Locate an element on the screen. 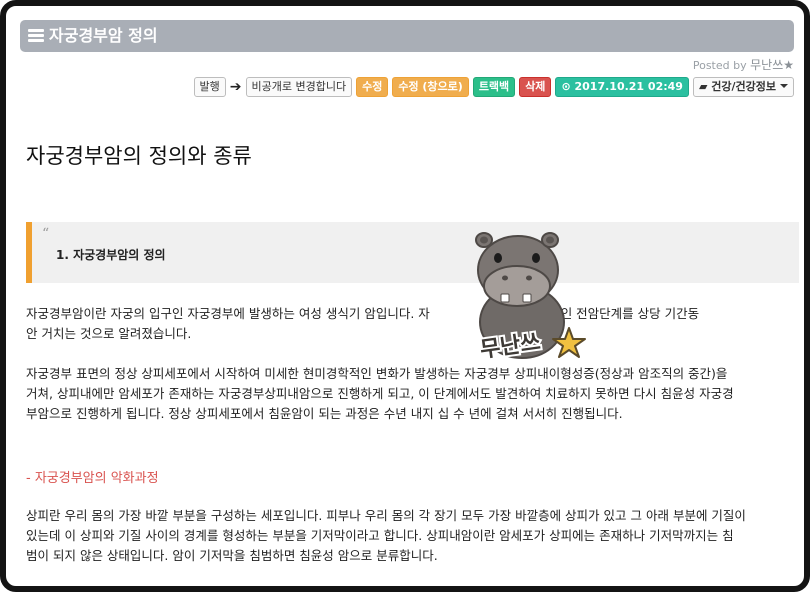 This screenshot has width=810, height=592. edit-button: 수정 is located at coordinates (372, 87).